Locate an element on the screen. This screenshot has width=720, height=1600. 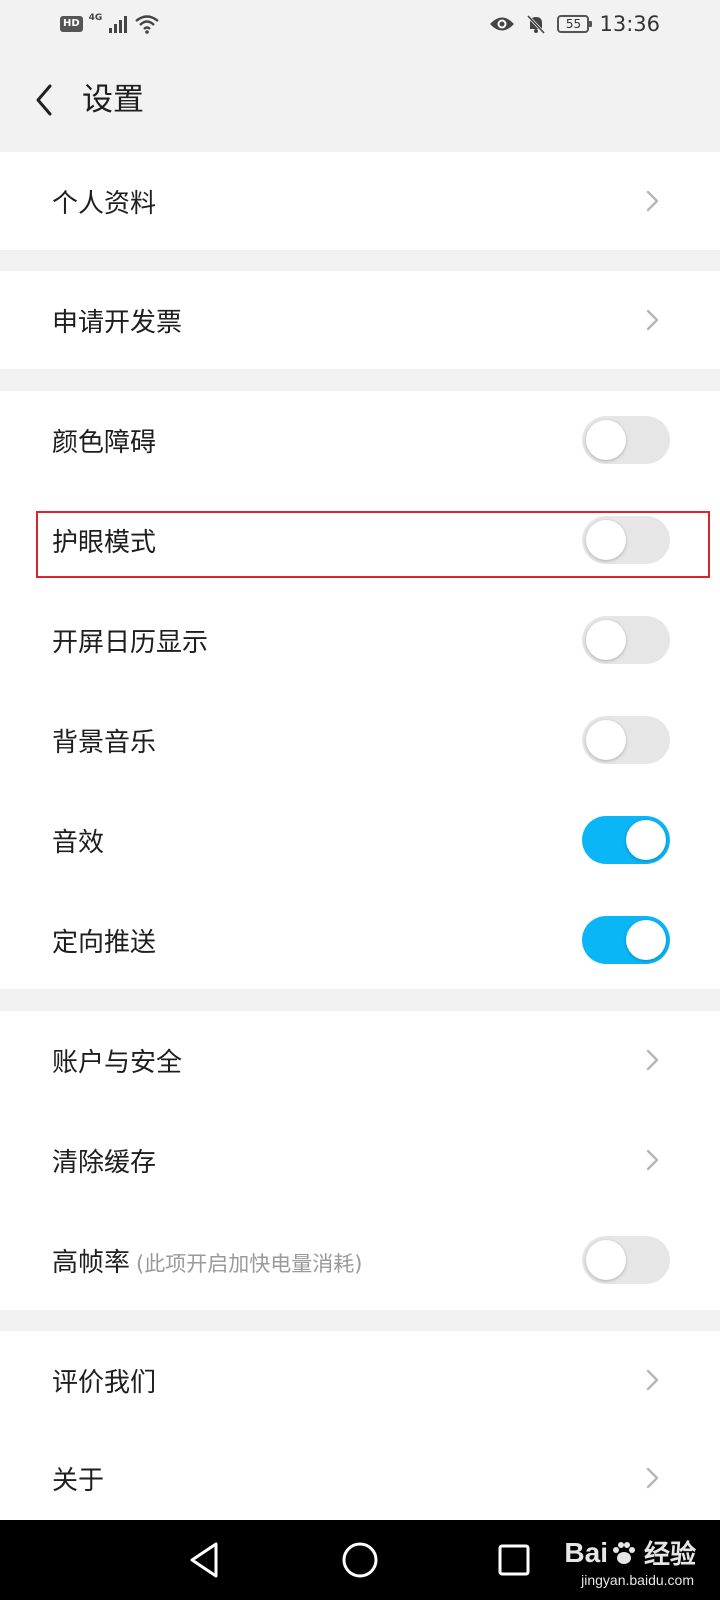
row-label: 高帧率 (此项开启加快电量消耗) is located at coordinates (207, 1260).